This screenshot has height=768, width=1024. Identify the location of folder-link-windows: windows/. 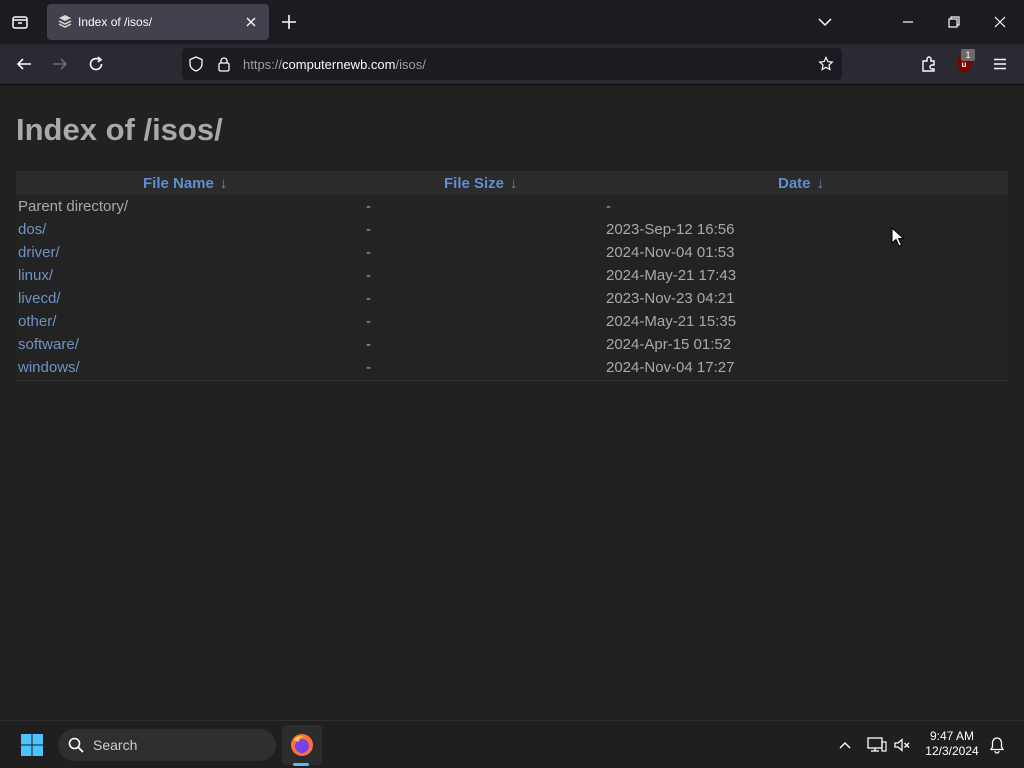
(49, 367).